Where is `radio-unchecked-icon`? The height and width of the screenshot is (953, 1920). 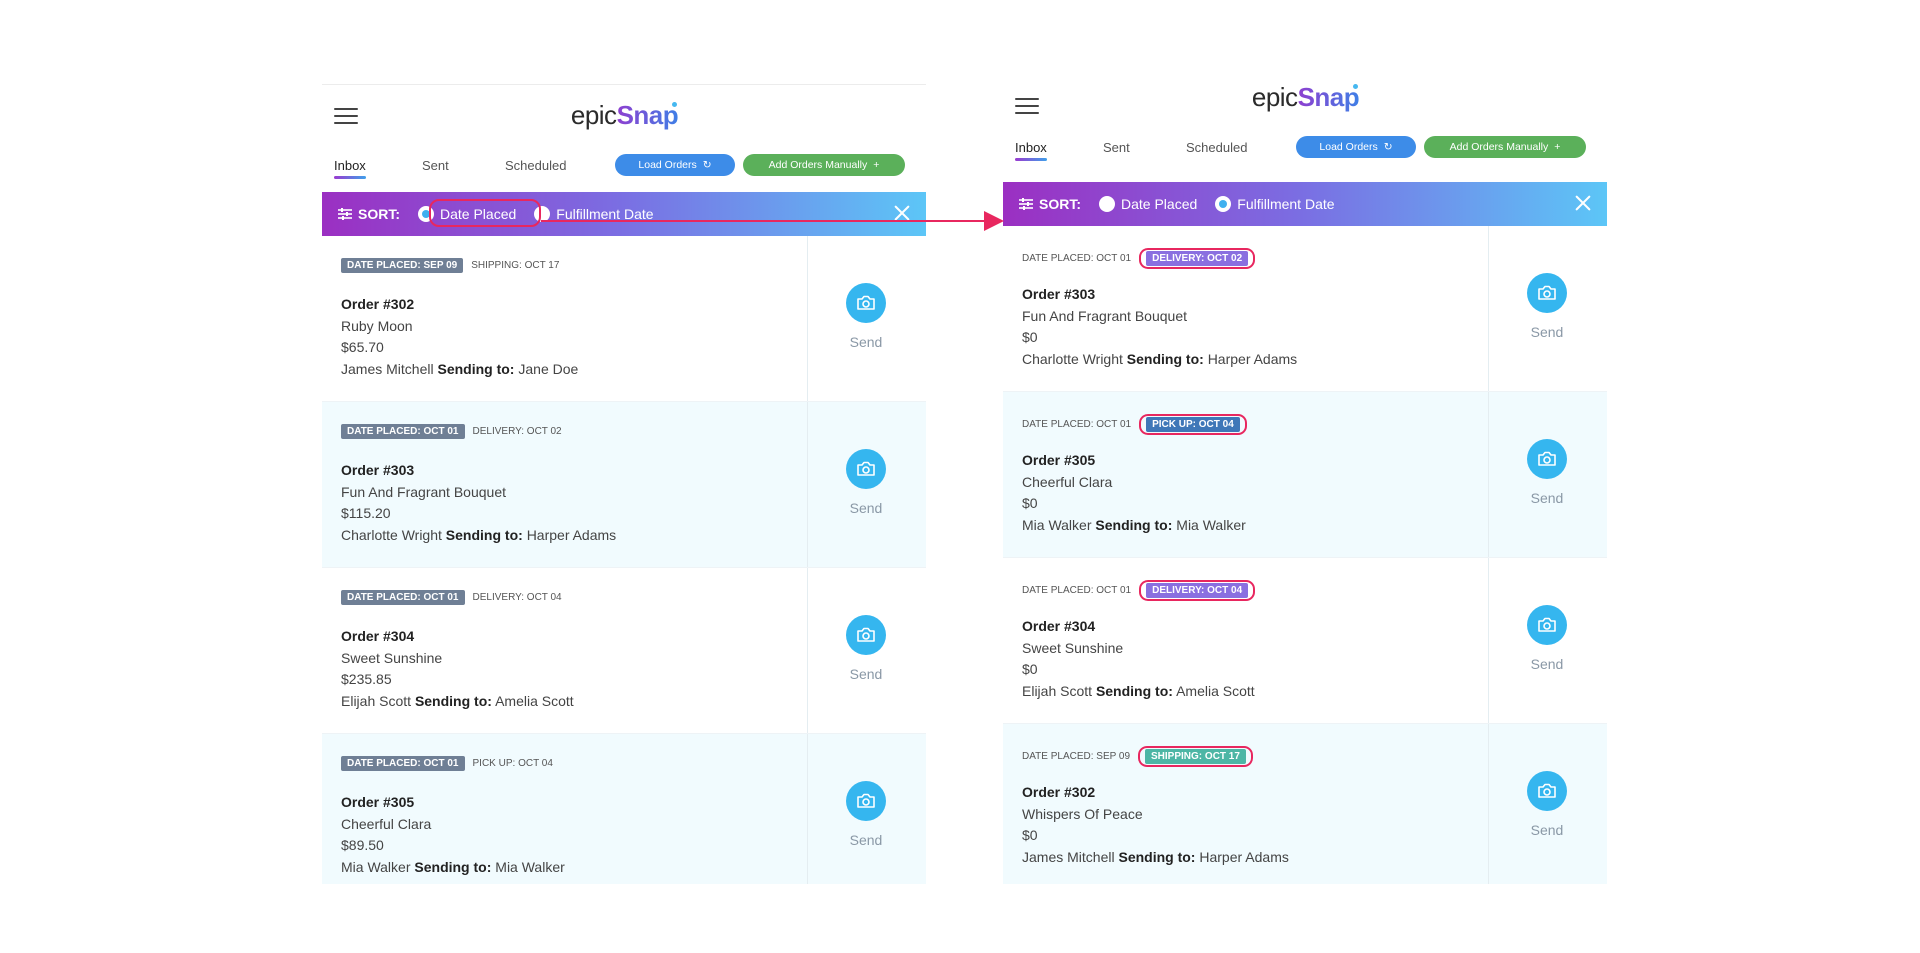 radio-unchecked-icon is located at coordinates (1107, 204).